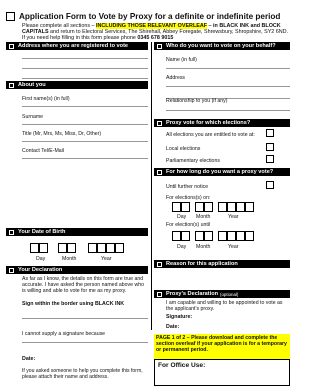  What do you see at coordinates (32, 85) in the screenshot?
I see `section-about-title: About you` at bounding box center [32, 85].